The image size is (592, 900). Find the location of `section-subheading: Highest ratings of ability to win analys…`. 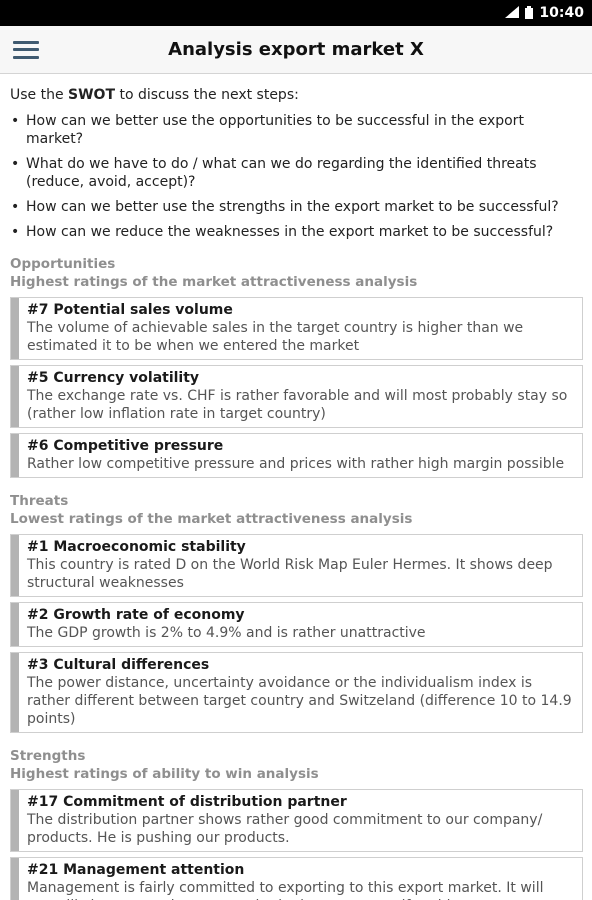

section-subheading: Highest ratings of ability to win analys… is located at coordinates (164, 774).